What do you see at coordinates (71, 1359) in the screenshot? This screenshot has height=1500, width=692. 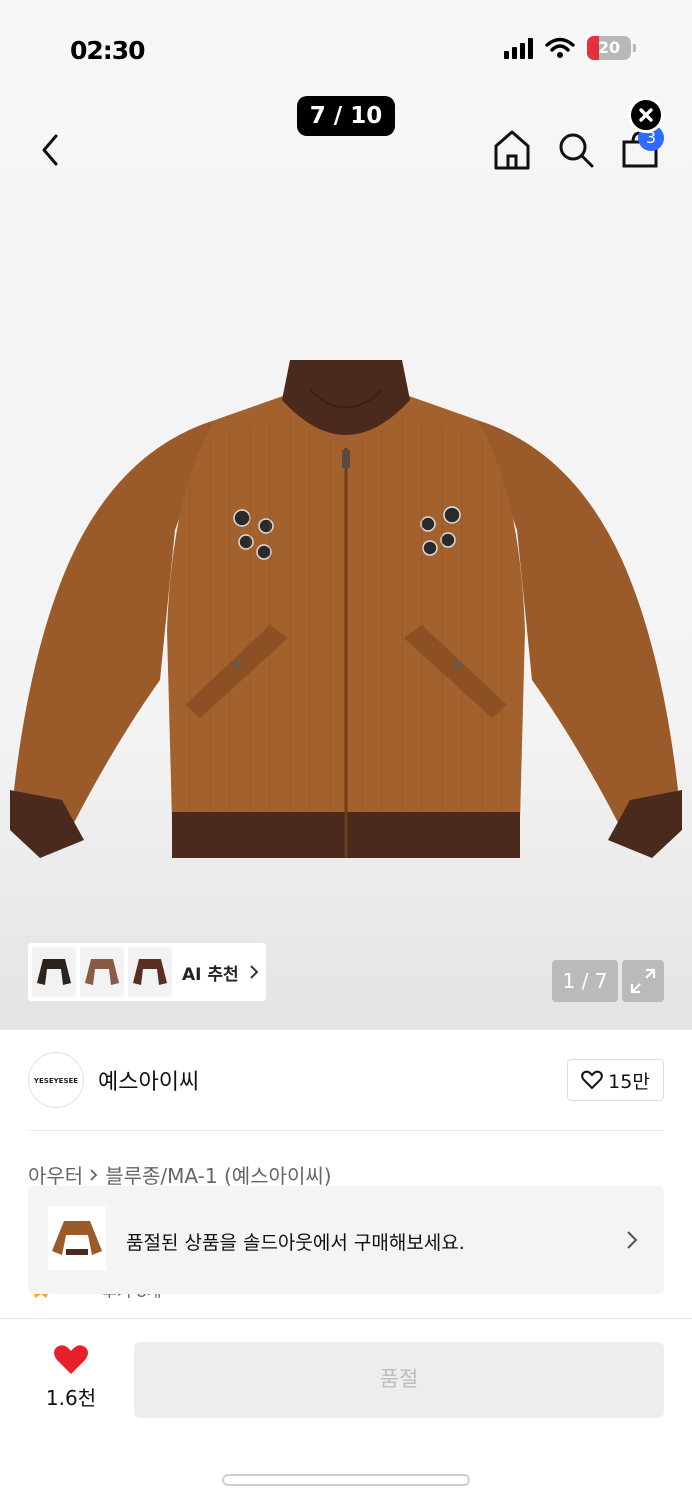 I see `heart-filled-icon` at bounding box center [71, 1359].